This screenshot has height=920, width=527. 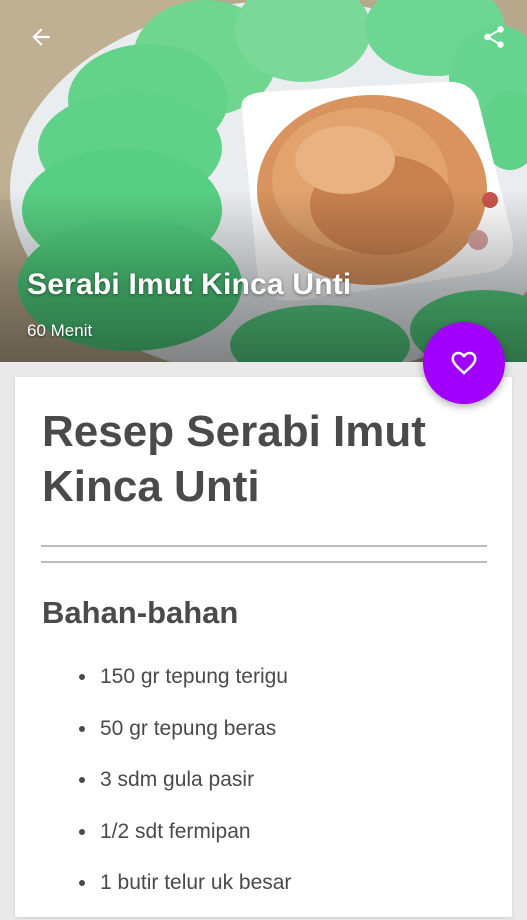 What do you see at coordinates (196, 882) in the screenshot?
I see `ingredient-text: 1 butir telur uk besar` at bounding box center [196, 882].